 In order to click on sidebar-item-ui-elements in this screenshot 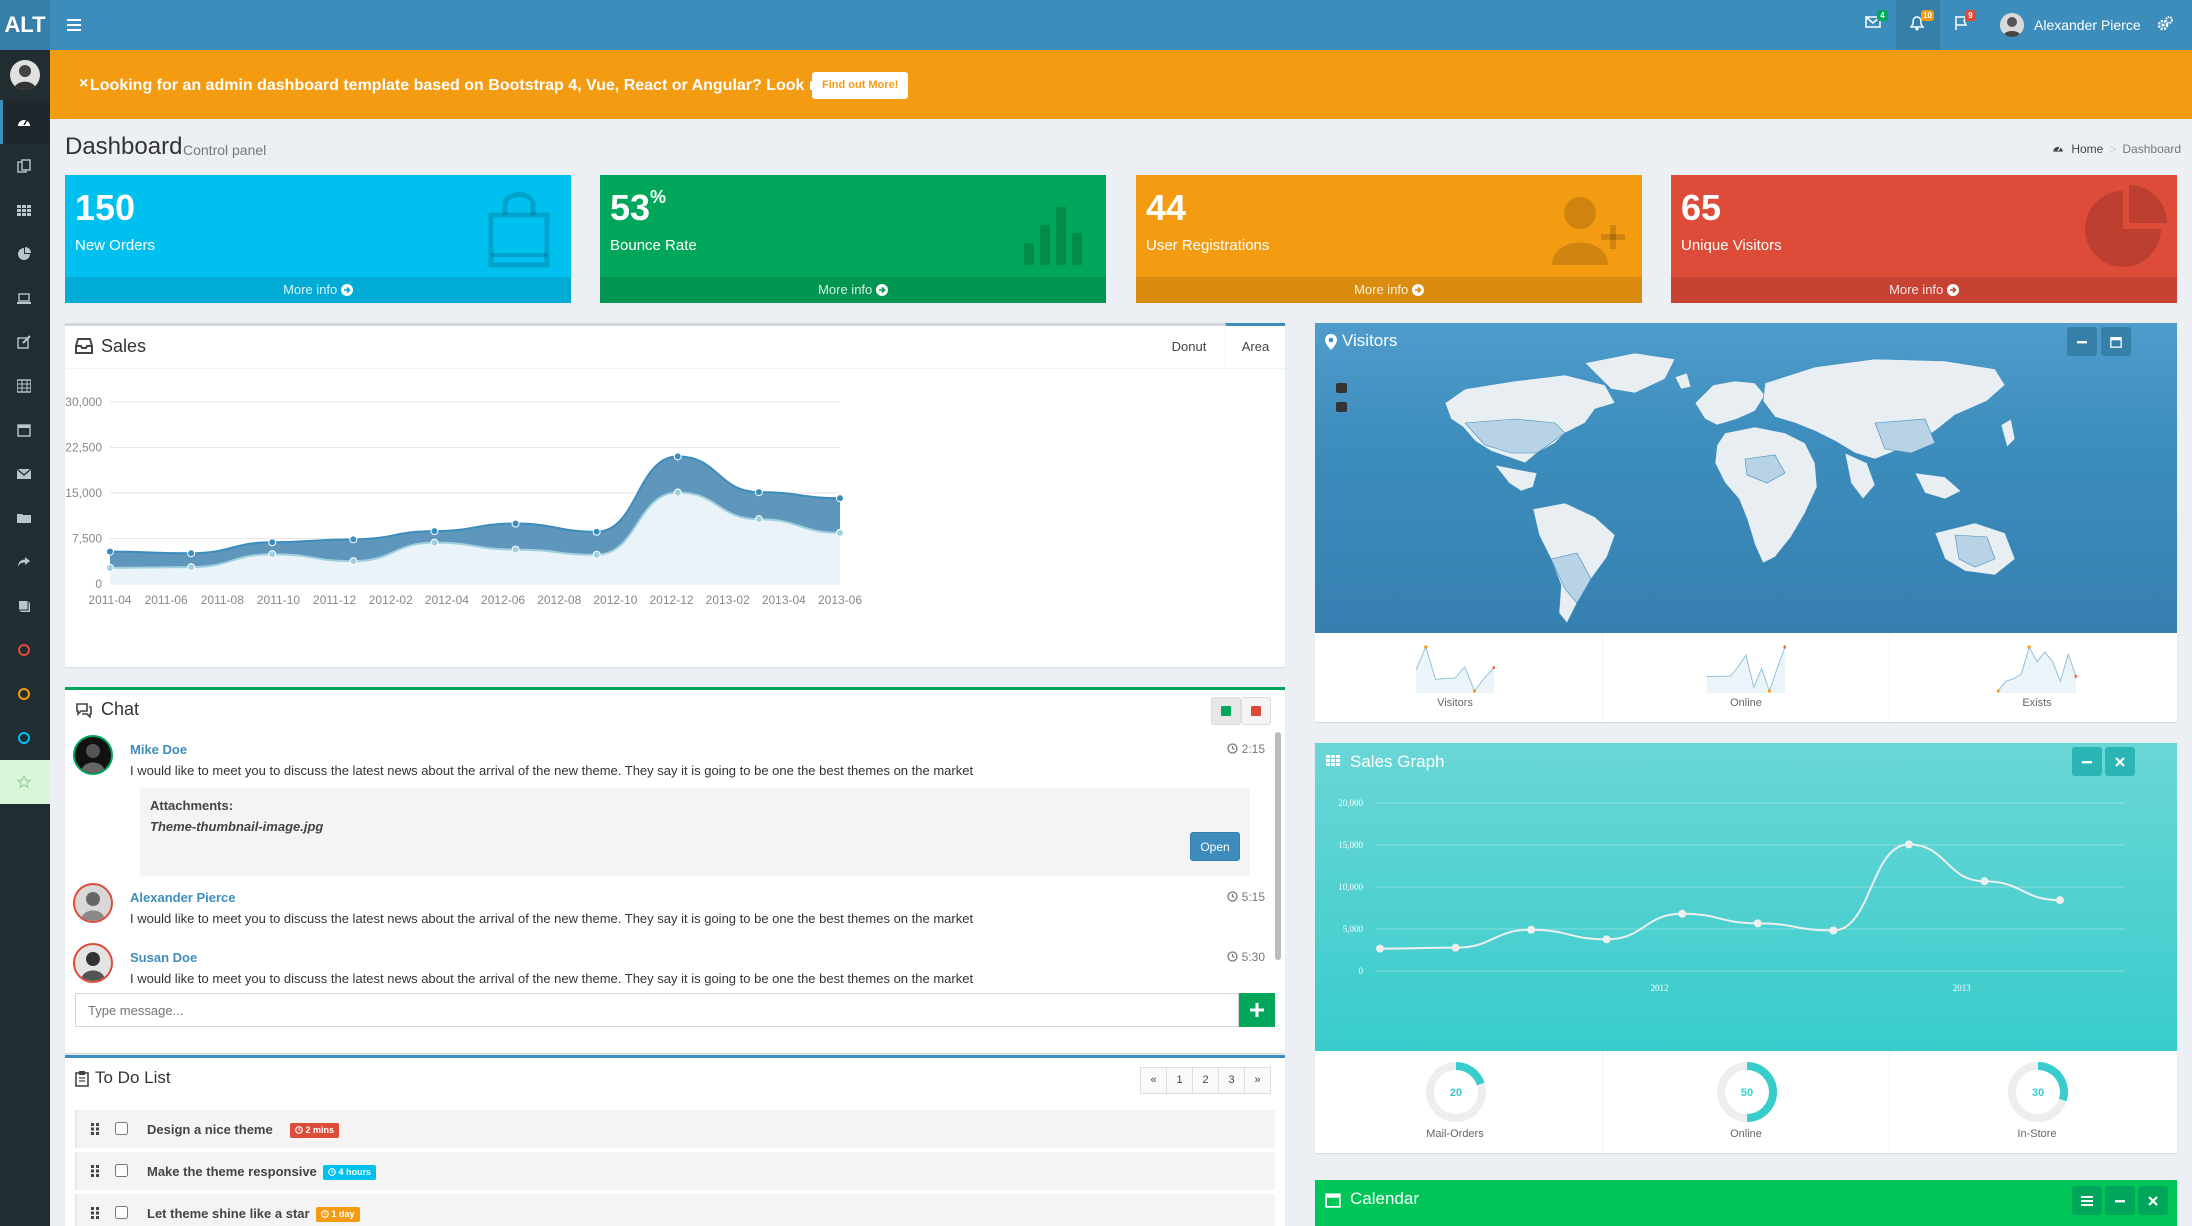, I will do `click(25, 298)`.